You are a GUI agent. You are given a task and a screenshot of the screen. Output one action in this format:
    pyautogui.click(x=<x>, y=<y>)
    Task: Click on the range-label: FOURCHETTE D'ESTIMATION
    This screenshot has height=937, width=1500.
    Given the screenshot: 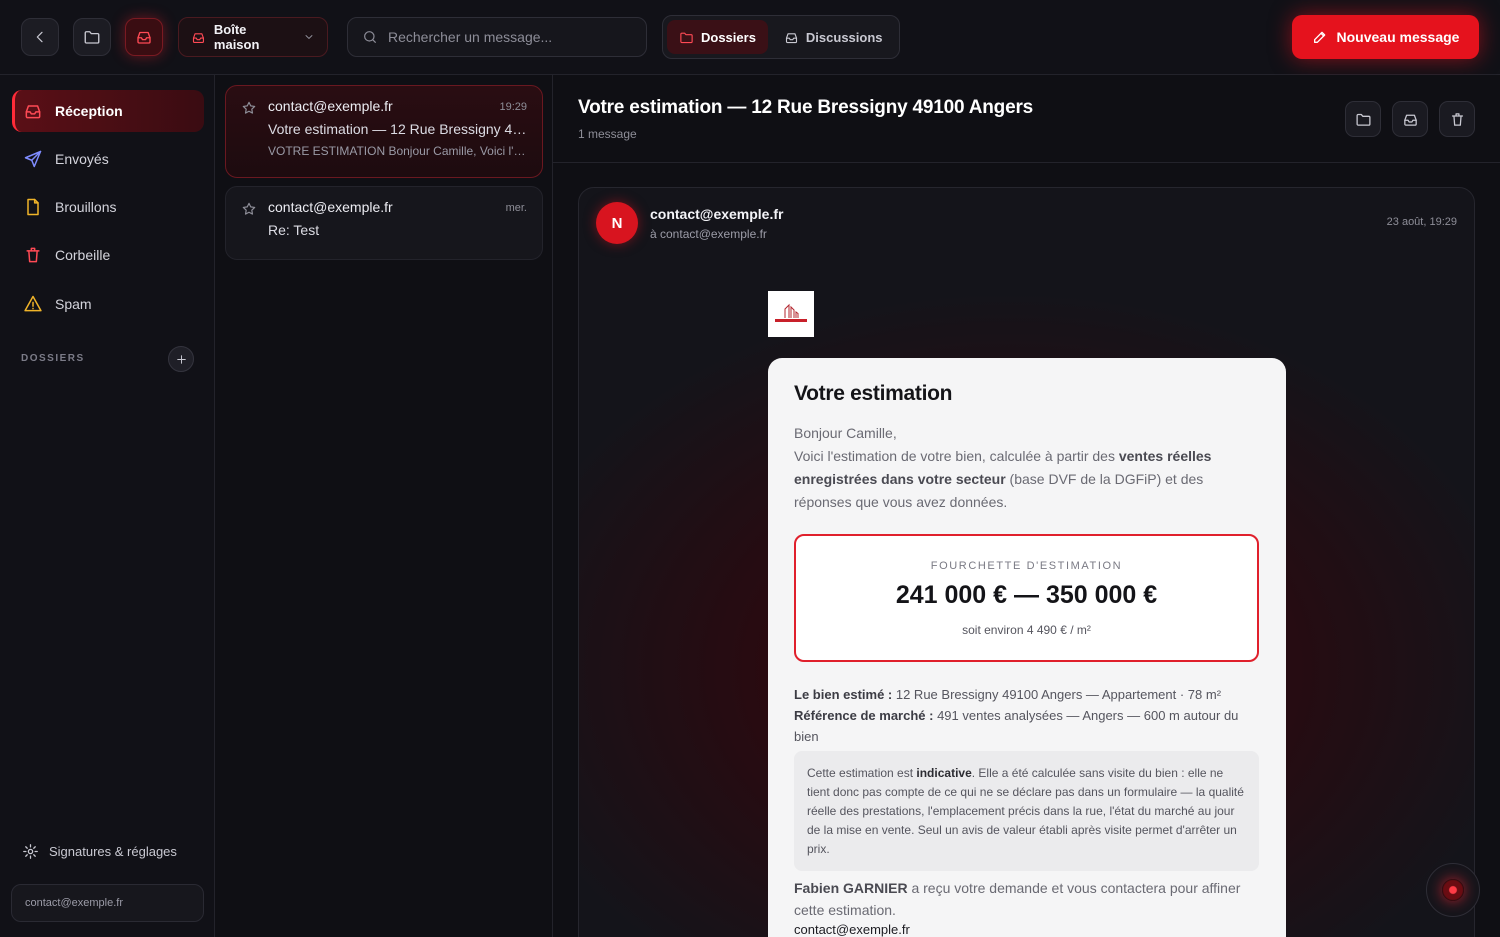 What is the action you would take?
    pyautogui.click(x=1026, y=566)
    